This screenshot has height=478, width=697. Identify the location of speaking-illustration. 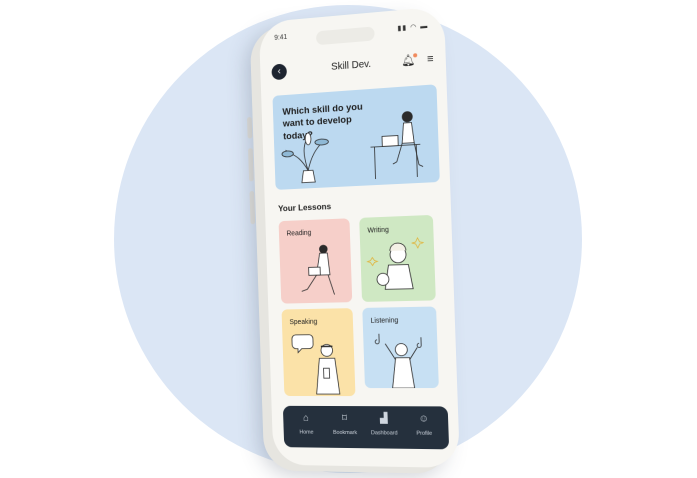
(319, 352).